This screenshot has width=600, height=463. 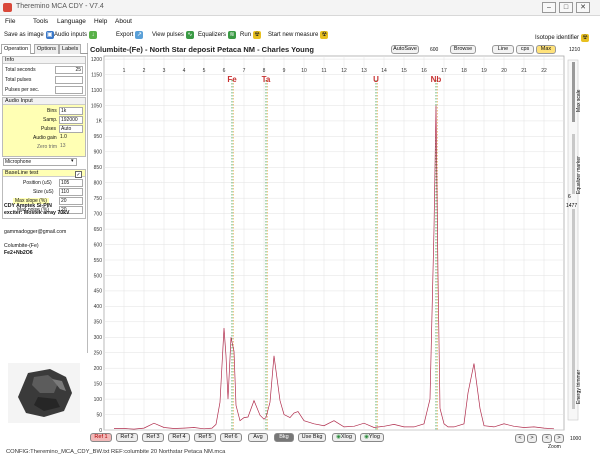 What do you see at coordinates (40, 21) in the screenshot?
I see `menu-tools: Tools` at bounding box center [40, 21].